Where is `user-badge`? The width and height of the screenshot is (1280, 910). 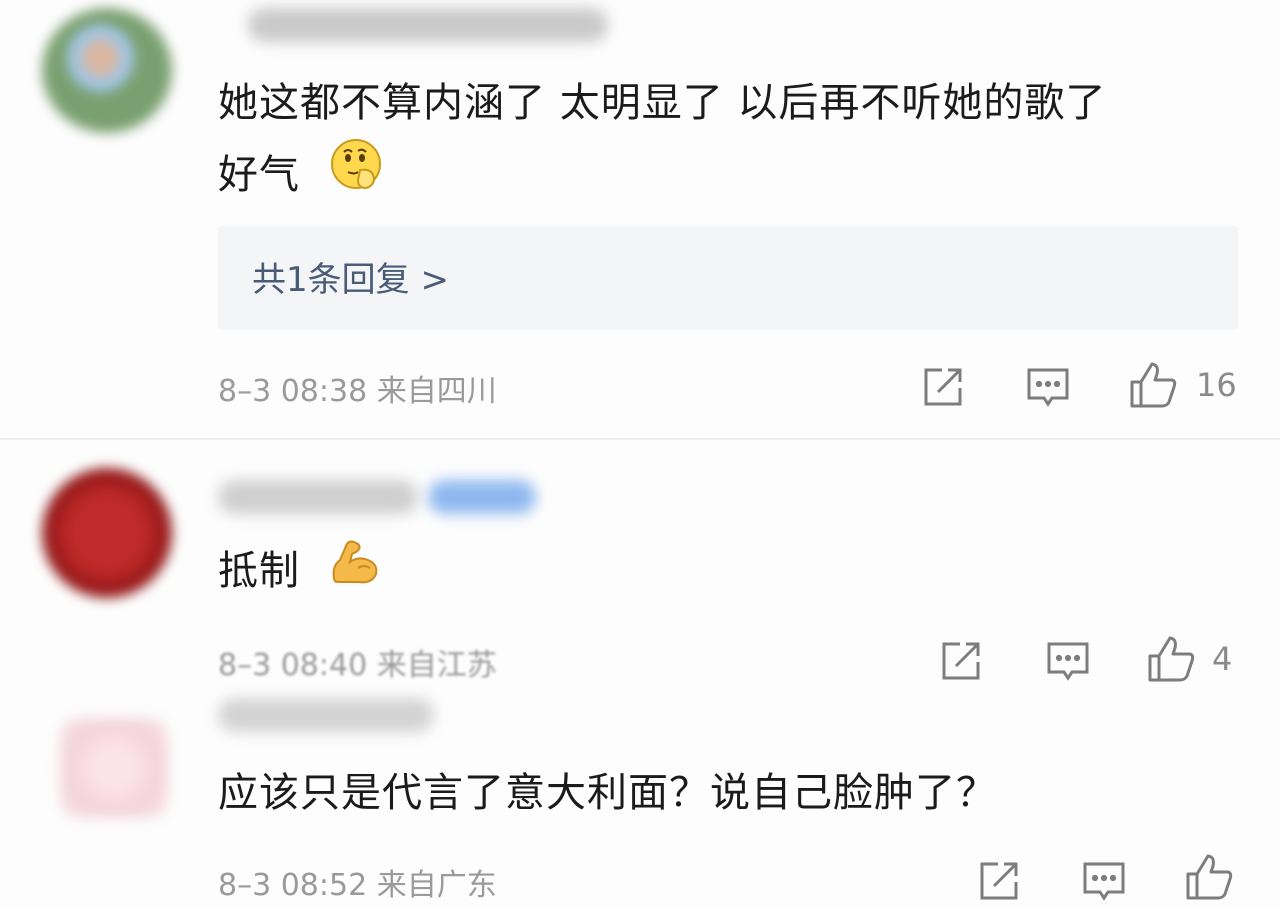
user-badge is located at coordinates (482, 497).